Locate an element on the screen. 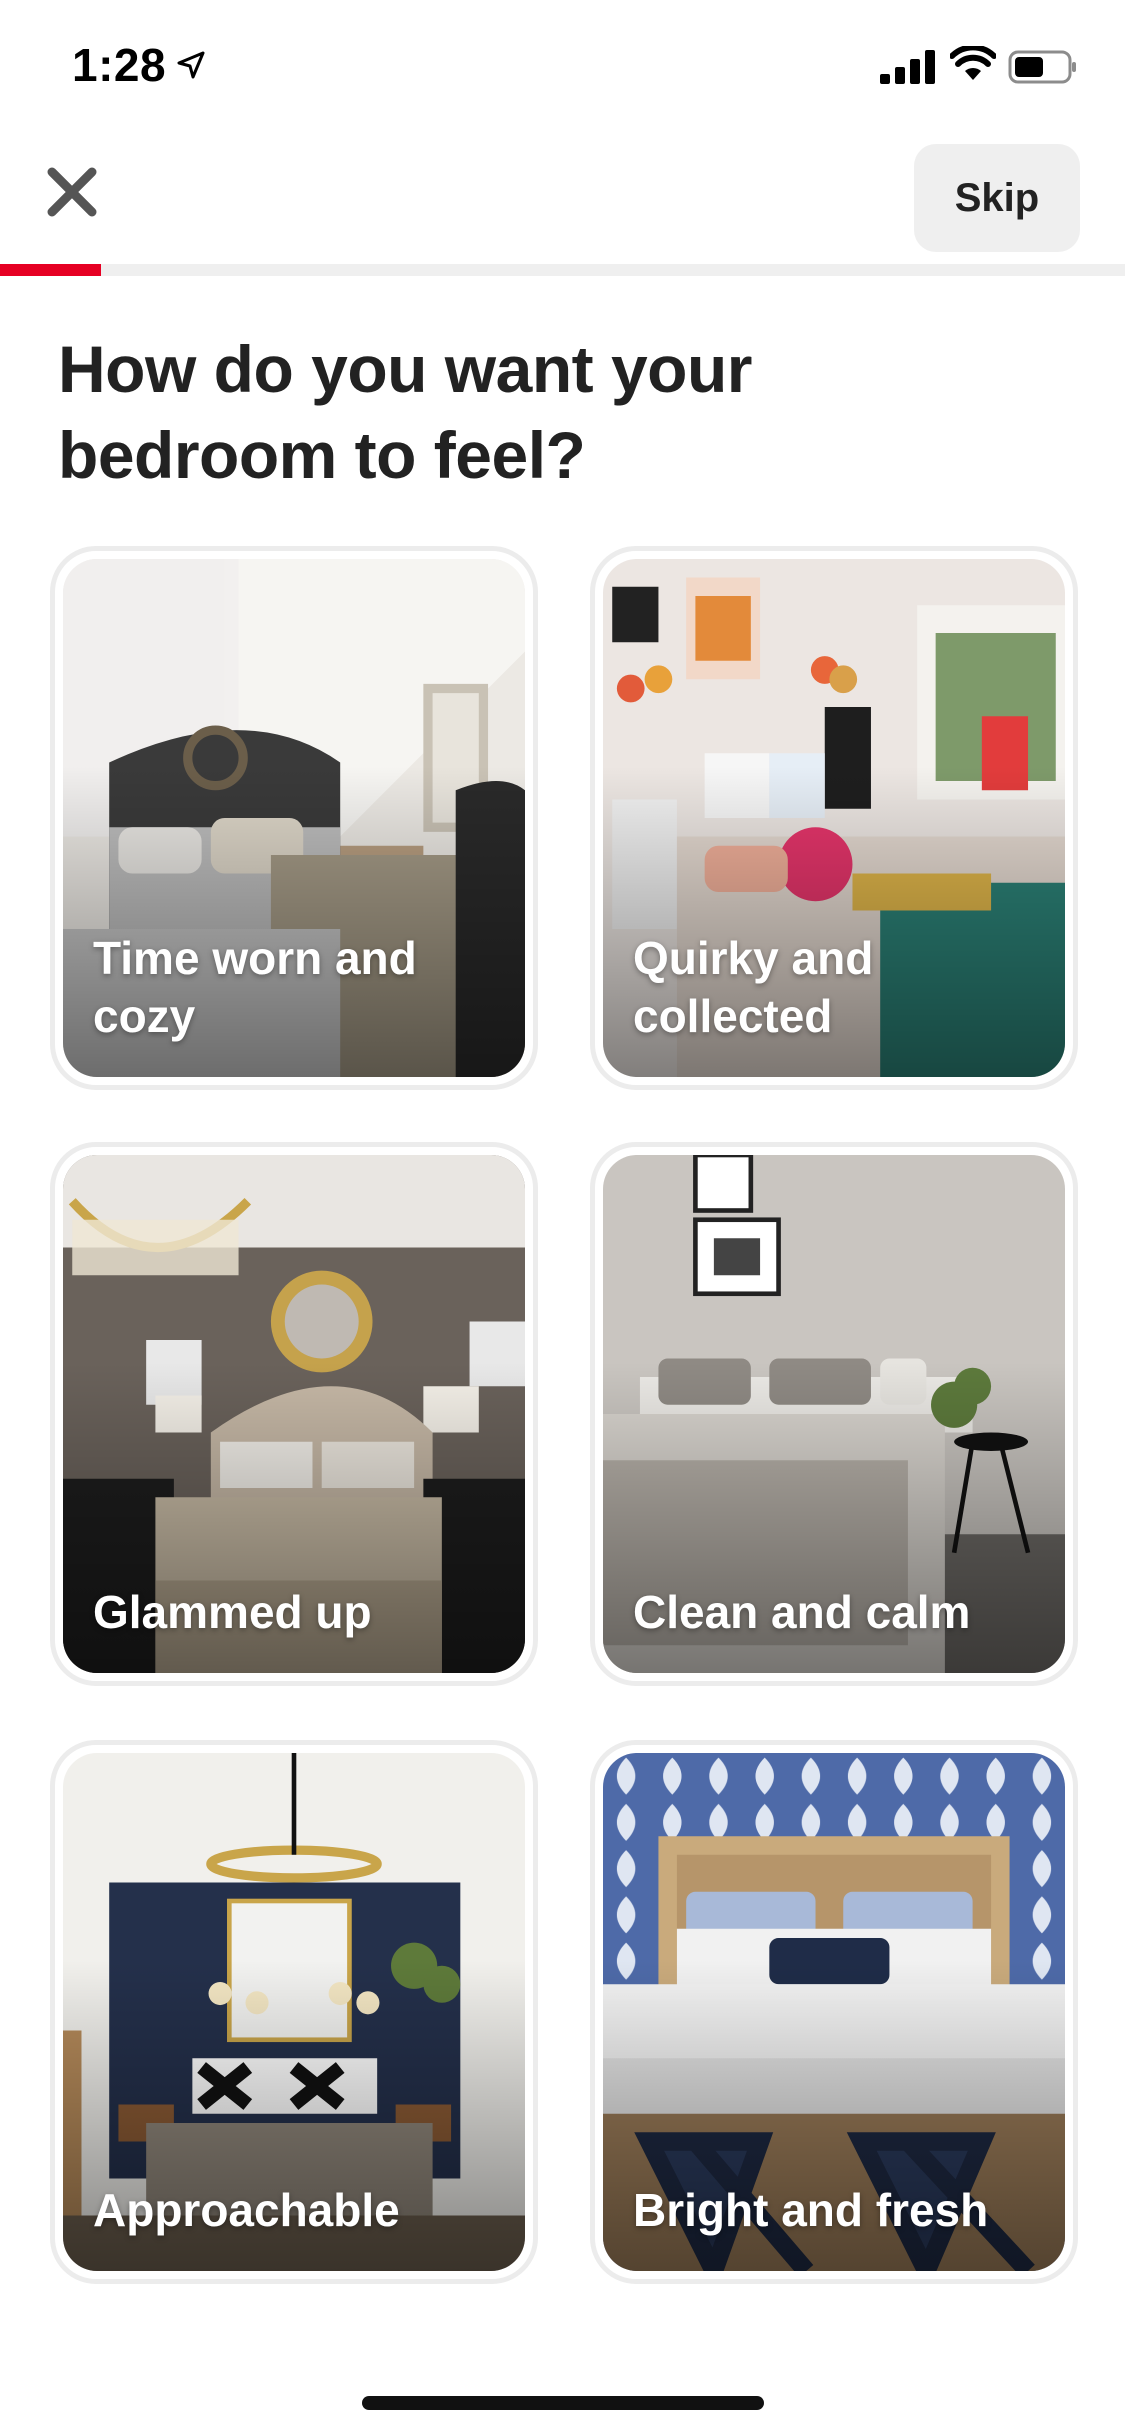 This screenshot has width=1125, height=2436. option-label: Glammed up is located at coordinates (232, 1612).